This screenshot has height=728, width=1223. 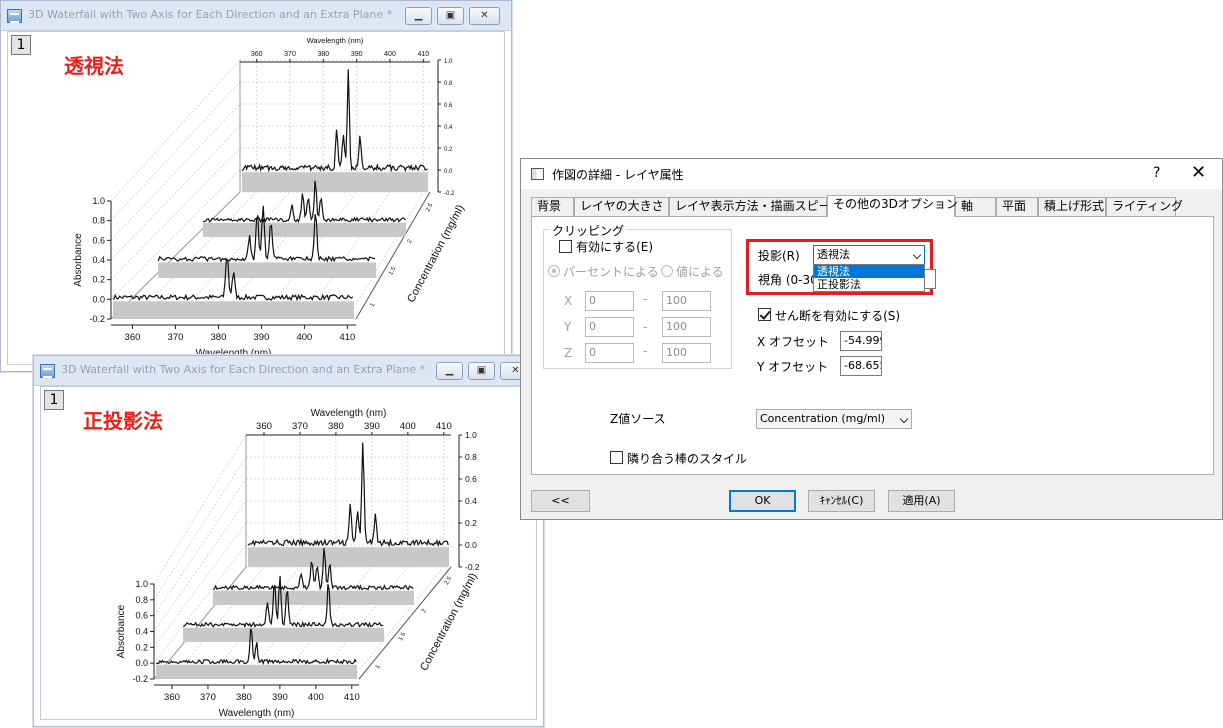 I want to click on clipping-enable-label: 有効にする(E), so click(x=614, y=246).